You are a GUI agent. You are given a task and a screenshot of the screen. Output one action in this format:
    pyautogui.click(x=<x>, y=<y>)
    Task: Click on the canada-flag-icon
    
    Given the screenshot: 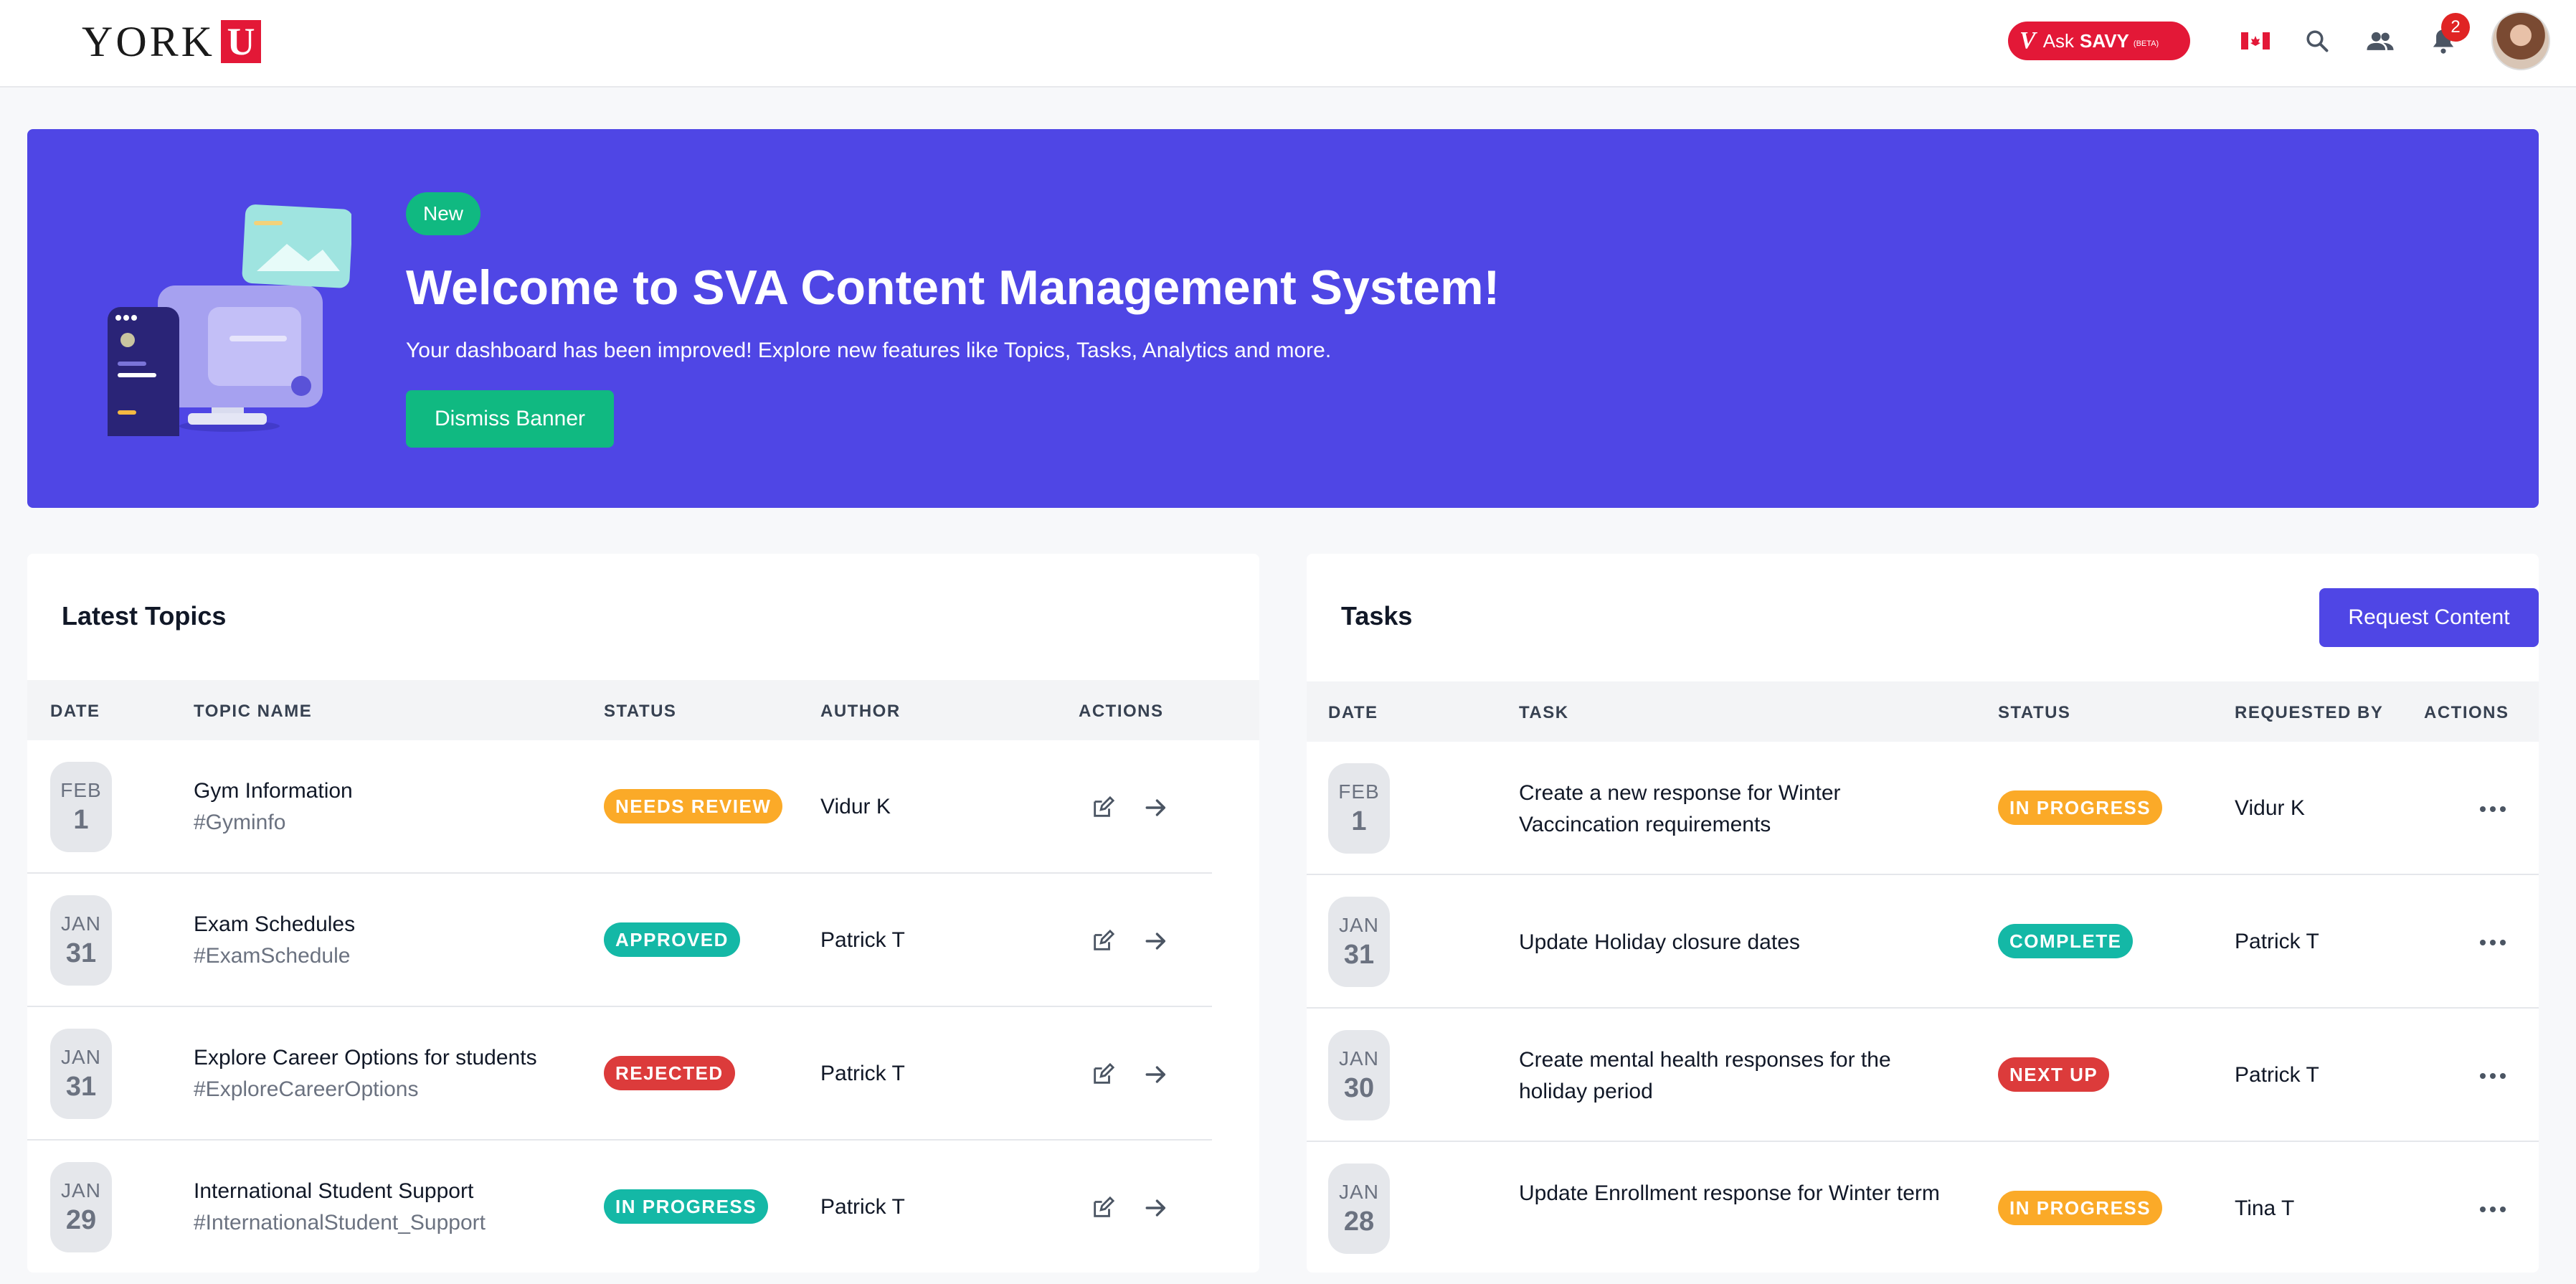 What is the action you would take?
    pyautogui.click(x=2255, y=41)
    